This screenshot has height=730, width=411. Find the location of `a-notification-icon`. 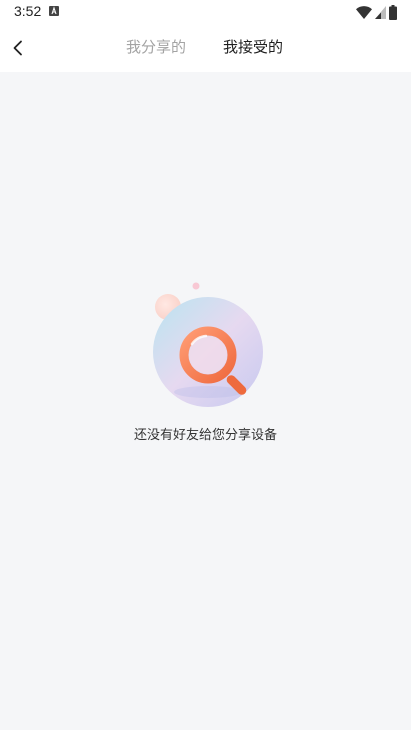

a-notification-icon is located at coordinates (54, 11).